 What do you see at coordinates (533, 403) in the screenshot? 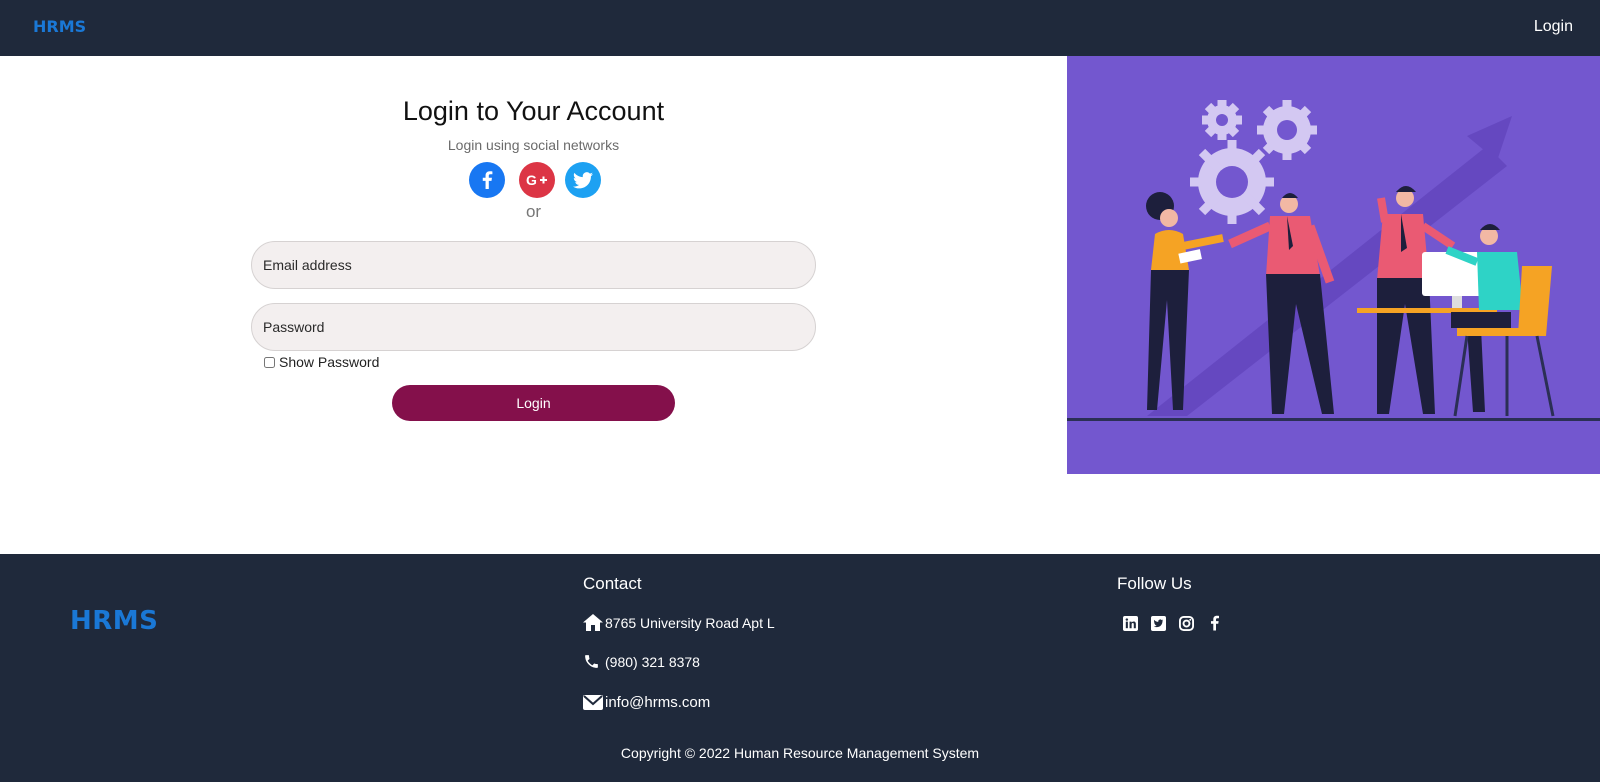
I see `login-submit-button: Login` at bounding box center [533, 403].